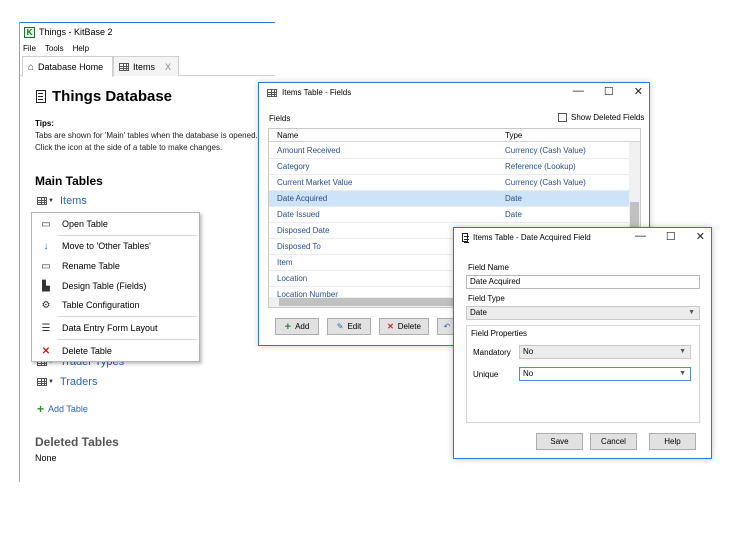 The width and height of the screenshot is (751, 541). I want to click on mandatory-label: Mandatory, so click(492, 352).